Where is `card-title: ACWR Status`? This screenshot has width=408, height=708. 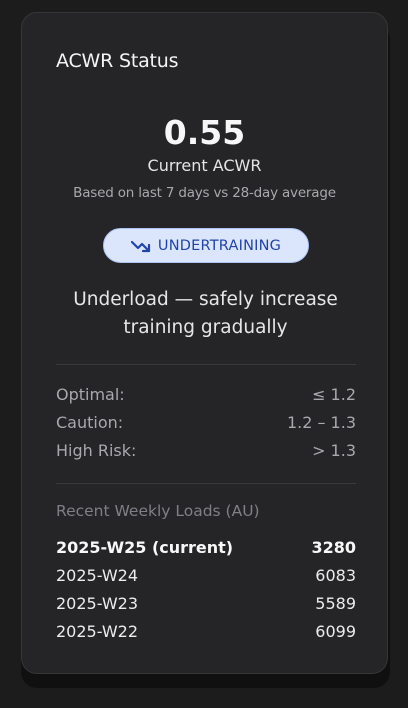
card-title: ACWR Status is located at coordinates (117, 61).